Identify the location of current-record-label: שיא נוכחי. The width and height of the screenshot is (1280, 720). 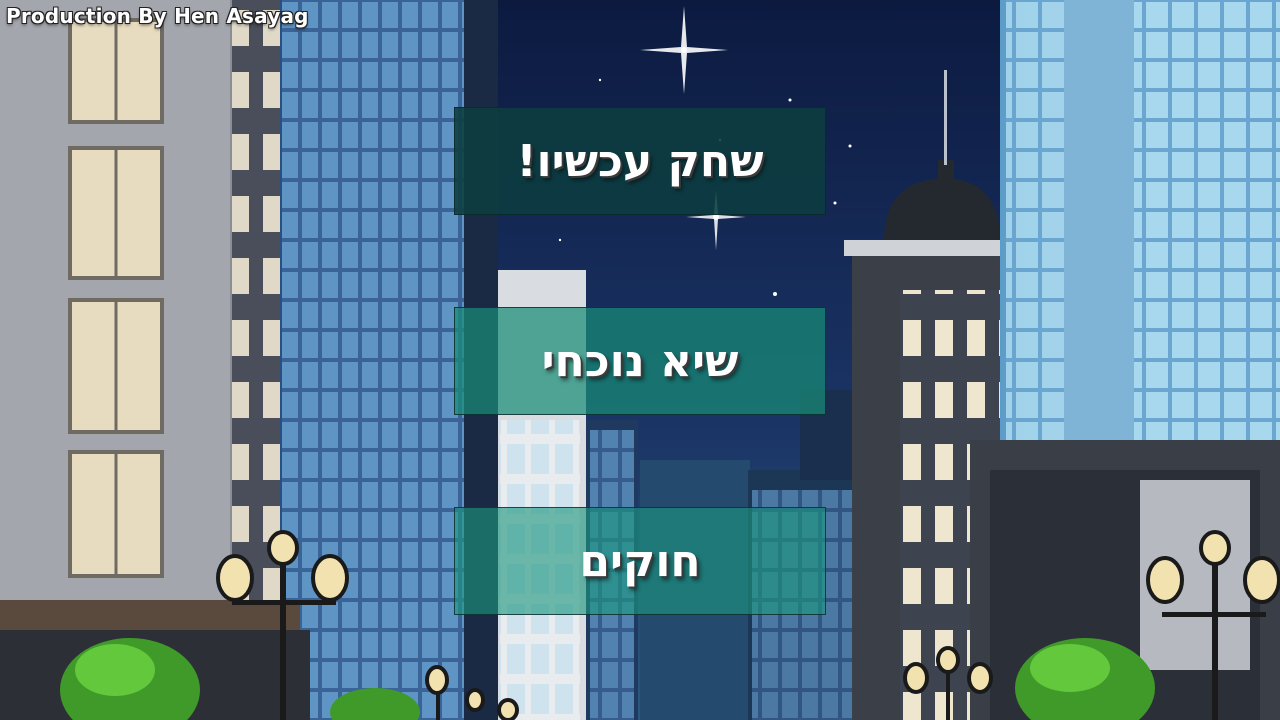
(640, 361).